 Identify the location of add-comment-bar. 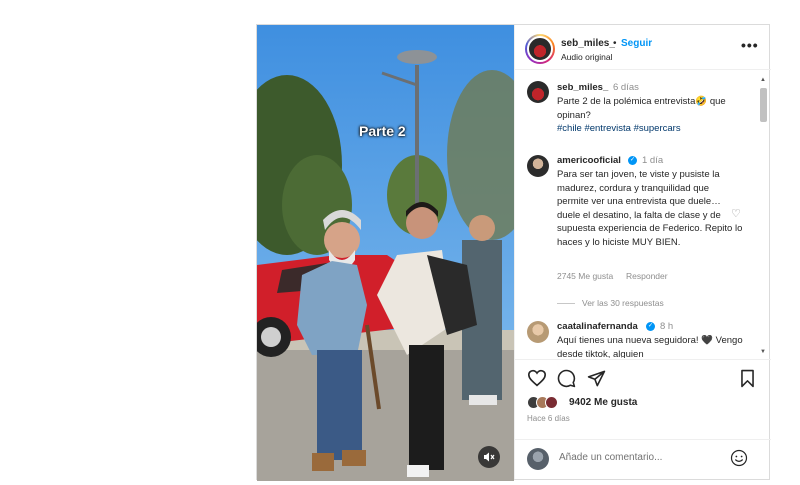
(643, 459).